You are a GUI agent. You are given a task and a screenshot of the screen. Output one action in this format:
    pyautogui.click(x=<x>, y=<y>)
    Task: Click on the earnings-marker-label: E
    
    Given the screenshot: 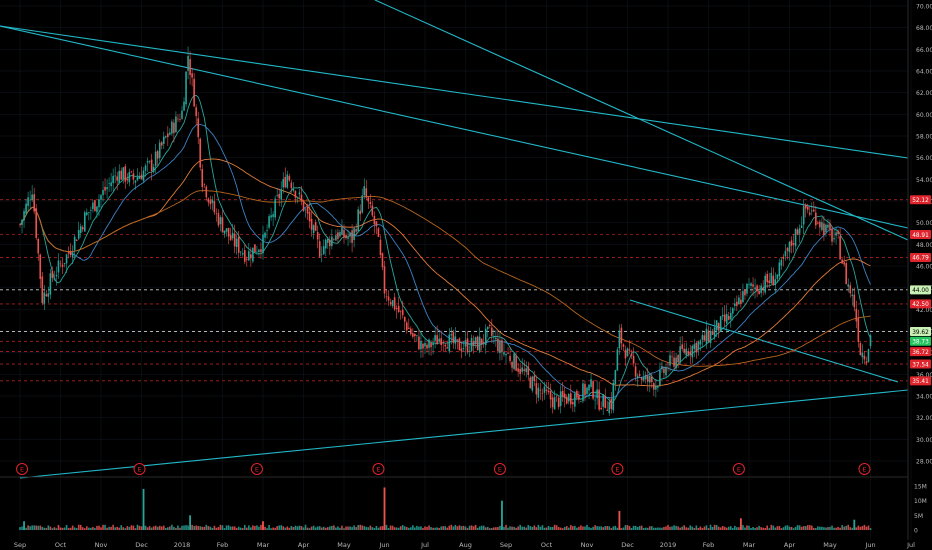 What is the action you would take?
    pyautogui.click(x=864, y=470)
    